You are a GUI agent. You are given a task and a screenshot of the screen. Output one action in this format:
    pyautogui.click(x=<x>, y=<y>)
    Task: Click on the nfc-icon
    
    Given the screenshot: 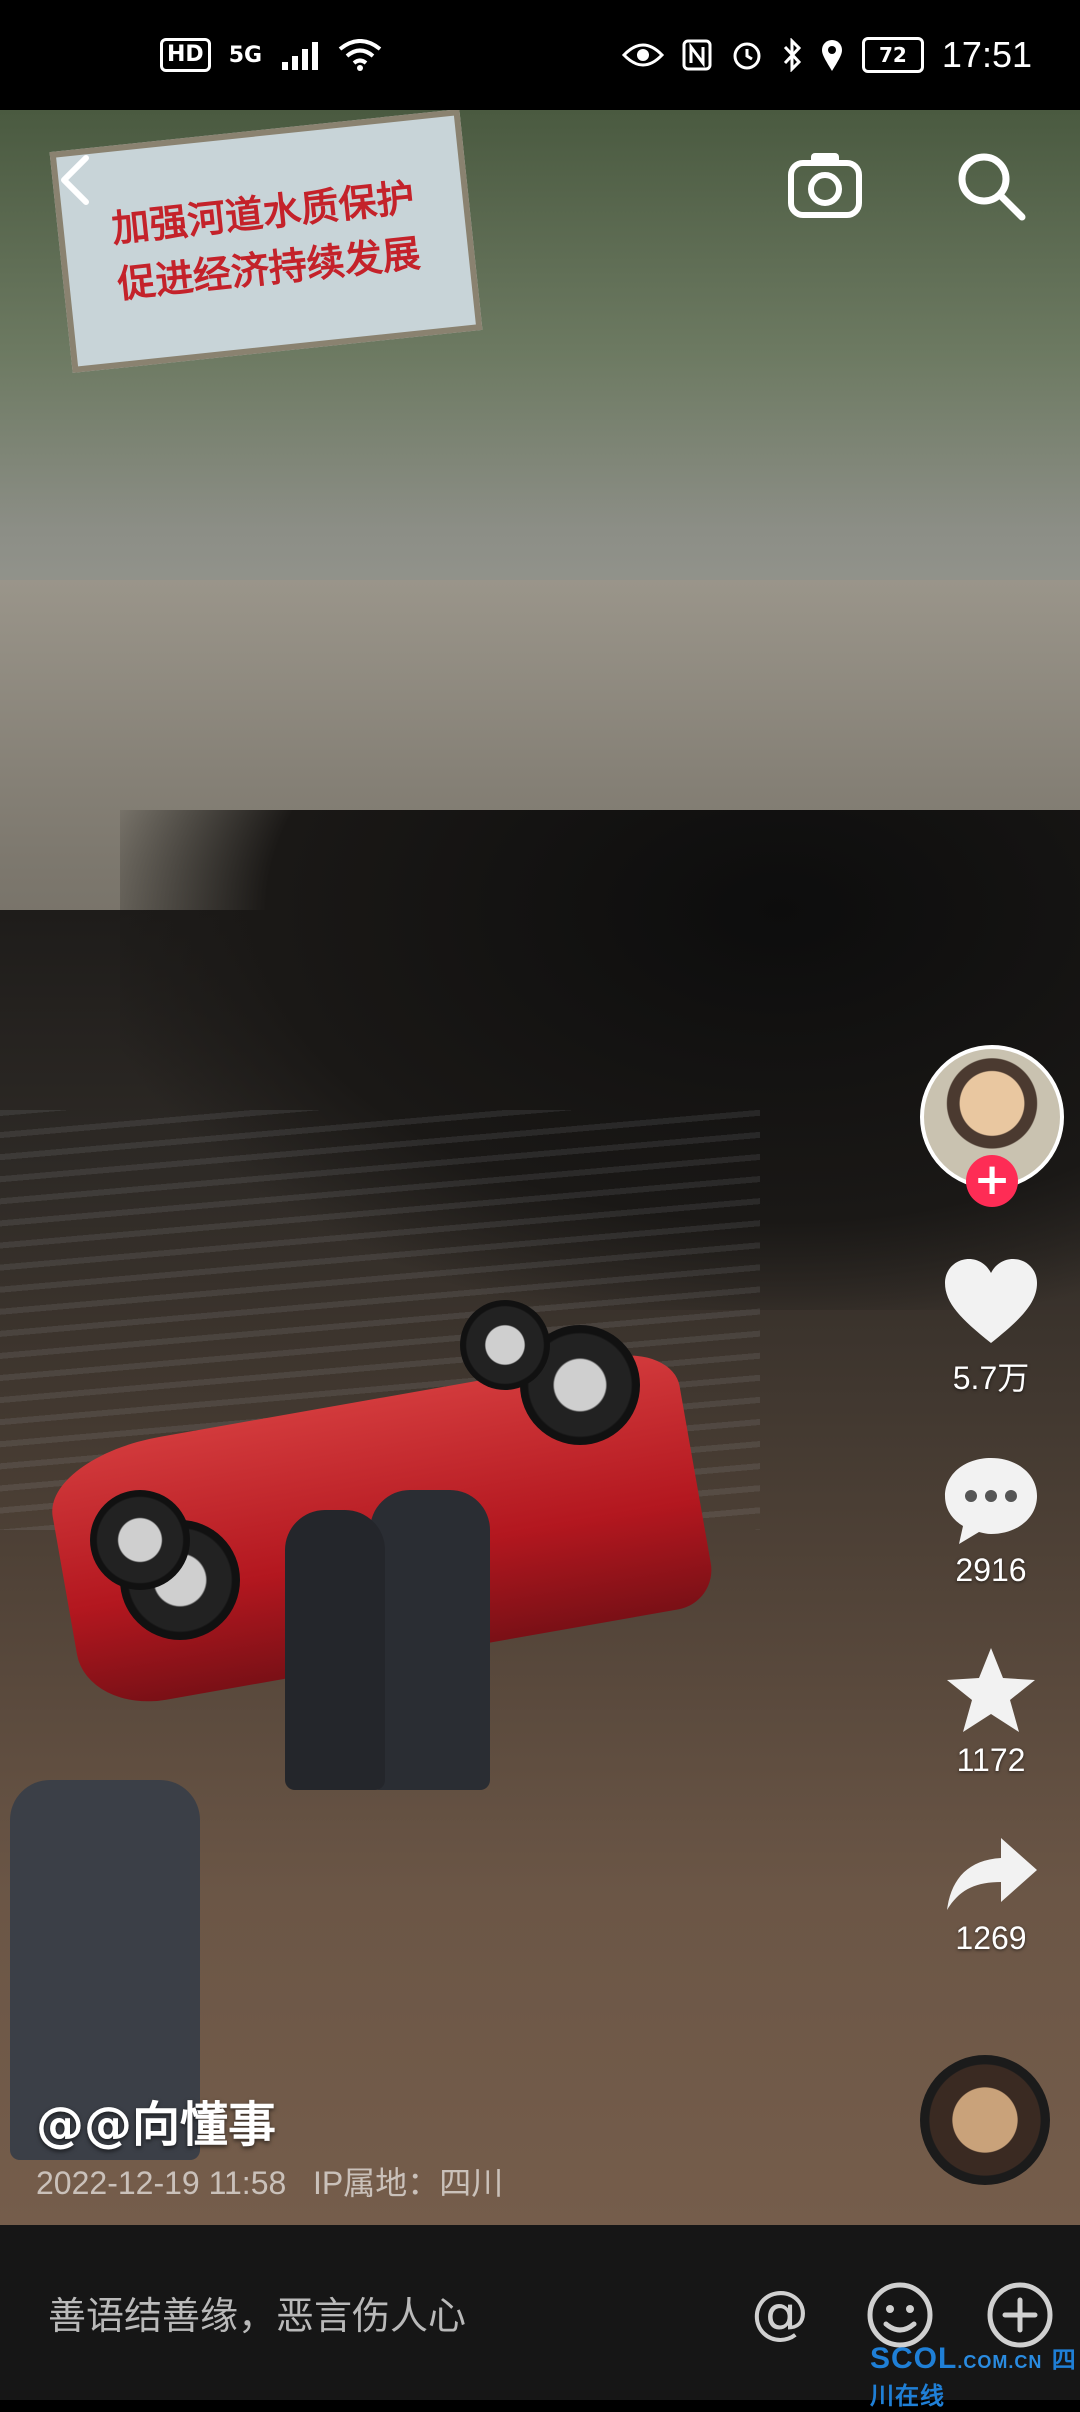 What is the action you would take?
    pyautogui.click(x=697, y=55)
    